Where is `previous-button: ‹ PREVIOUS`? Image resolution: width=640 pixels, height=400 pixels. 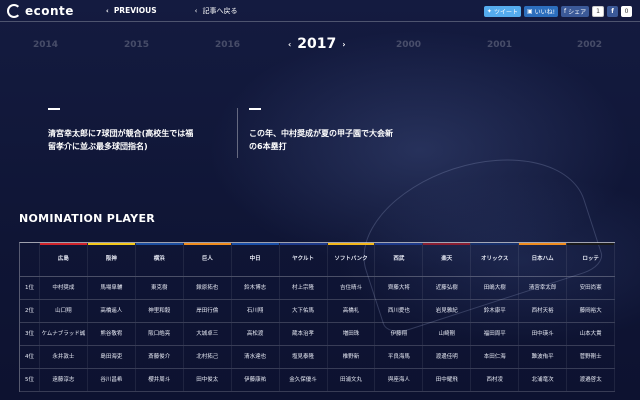 previous-button: ‹ PREVIOUS is located at coordinates (131, 10).